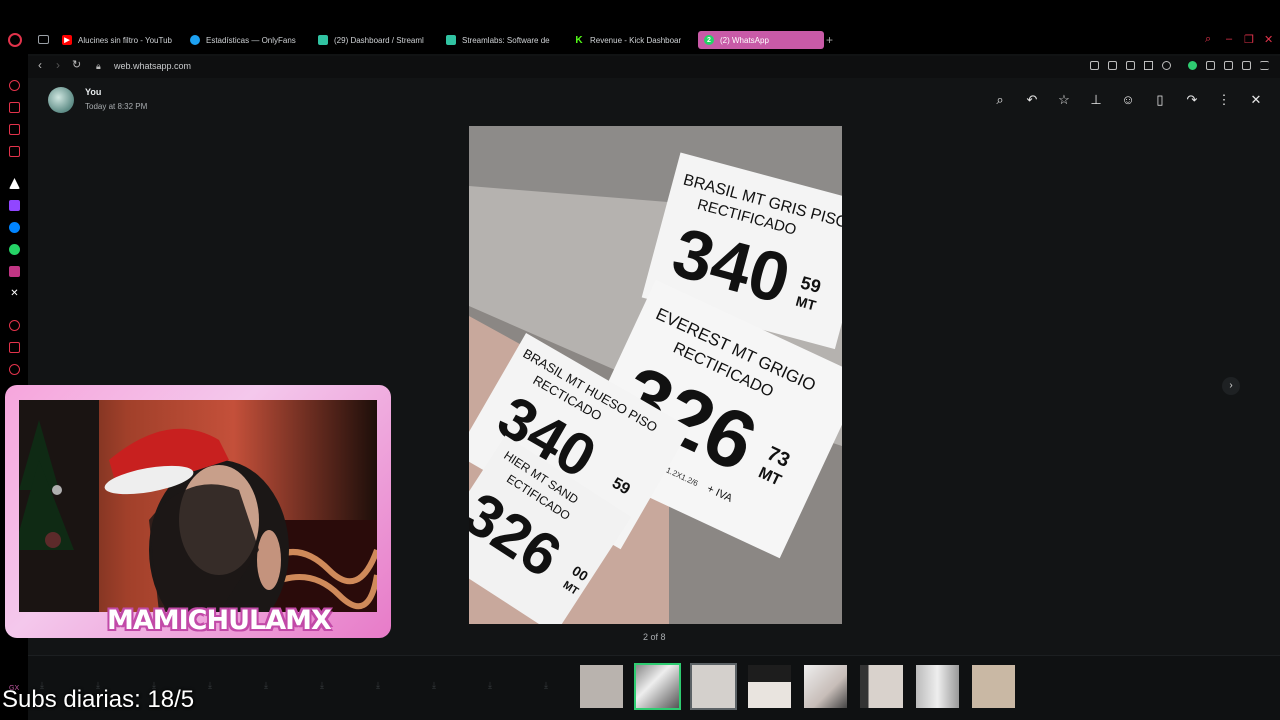  I want to click on thumbnail-selected, so click(657, 686).